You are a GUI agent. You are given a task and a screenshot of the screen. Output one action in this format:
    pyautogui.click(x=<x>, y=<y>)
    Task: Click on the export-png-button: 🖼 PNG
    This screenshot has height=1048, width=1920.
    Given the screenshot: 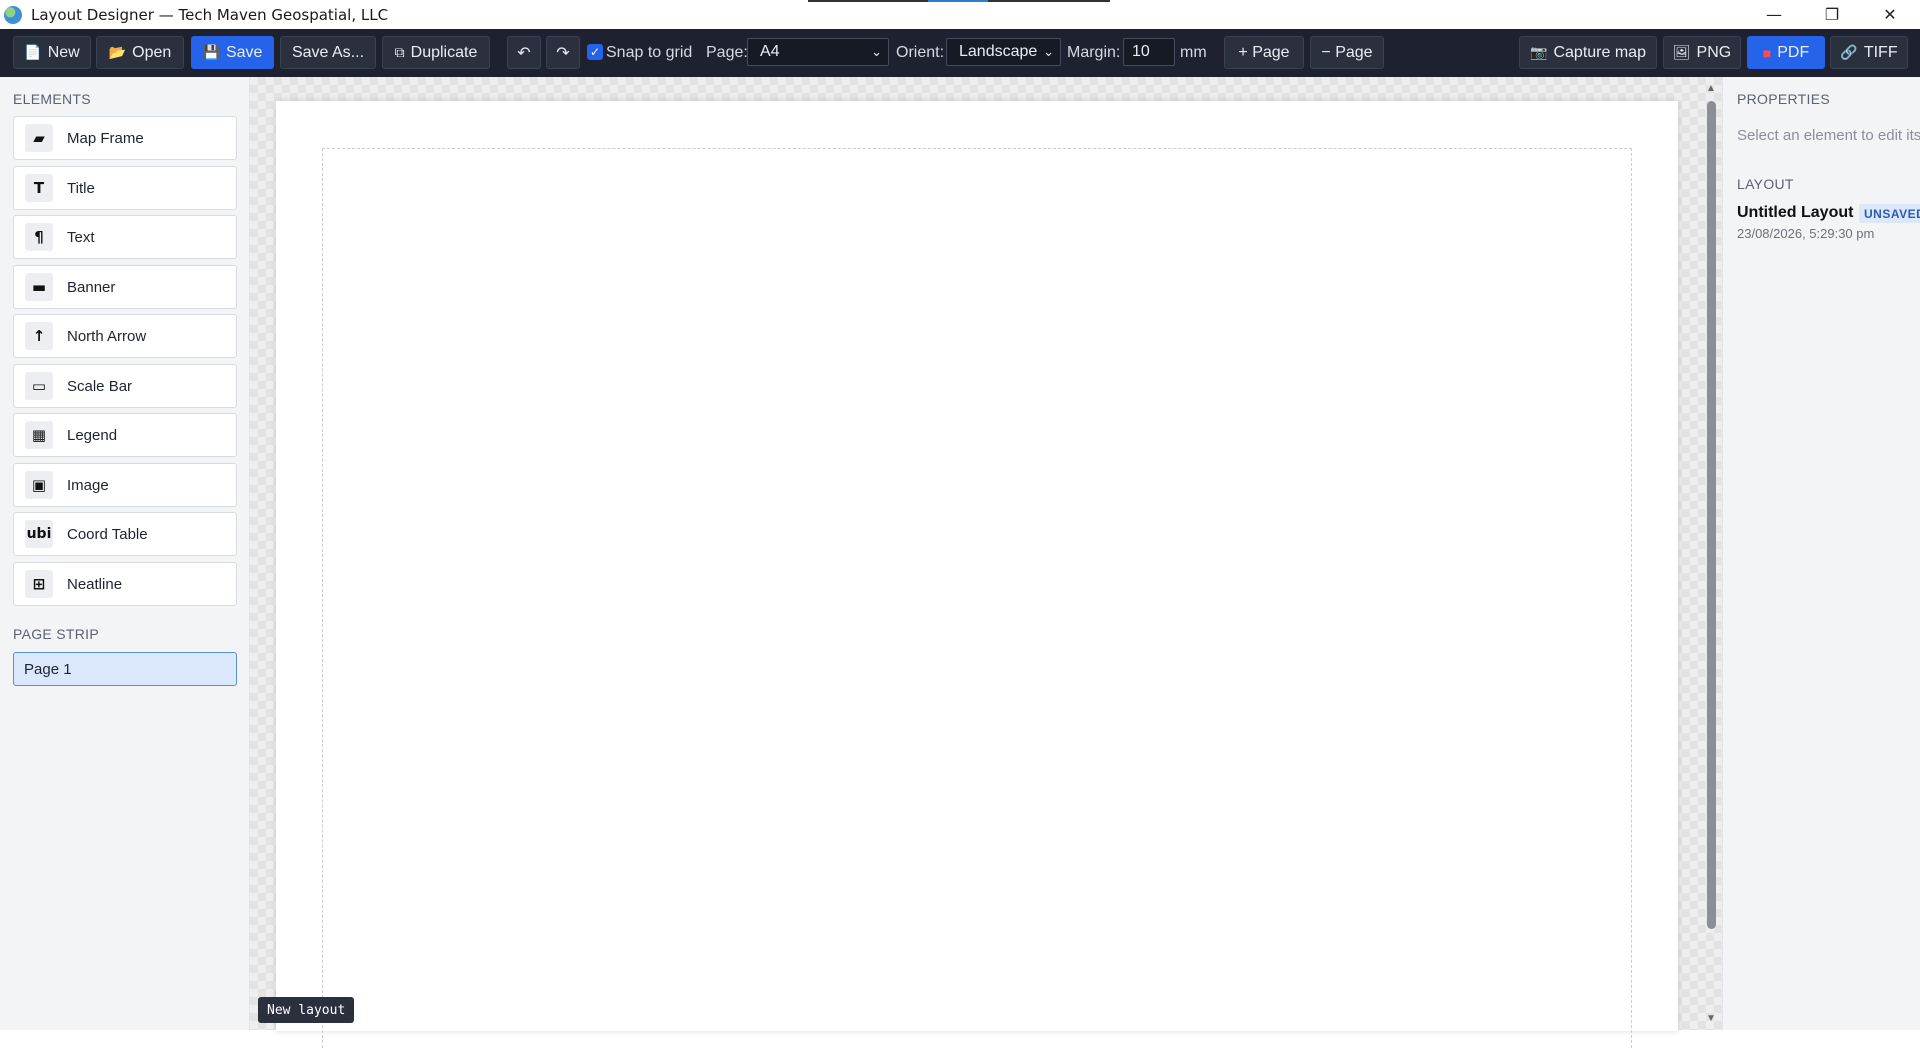 What is the action you would take?
    pyautogui.click(x=1702, y=52)
    